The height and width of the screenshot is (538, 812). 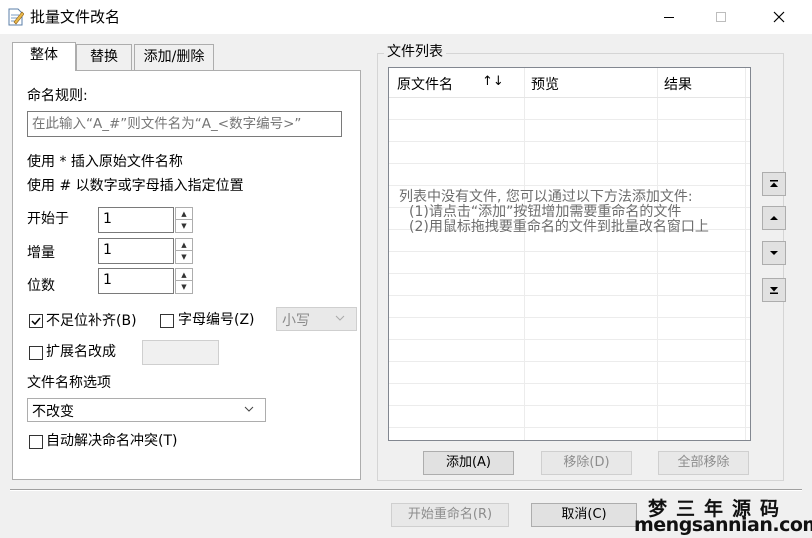 What do you see at coordinates (545, 84) in the screenshot?
I see `column-preview: 预览` at bounding box center [545, 84].